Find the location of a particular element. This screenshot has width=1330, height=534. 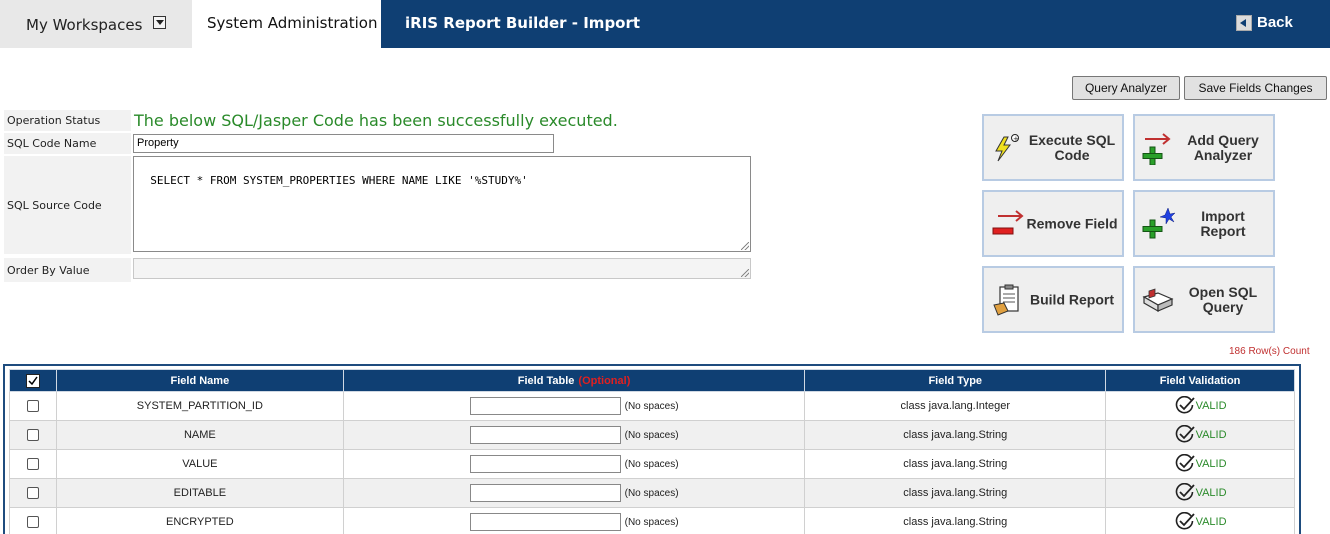

add-query-analyzer-button: Add Query Analyzer is located at coordinates (1204, 147).